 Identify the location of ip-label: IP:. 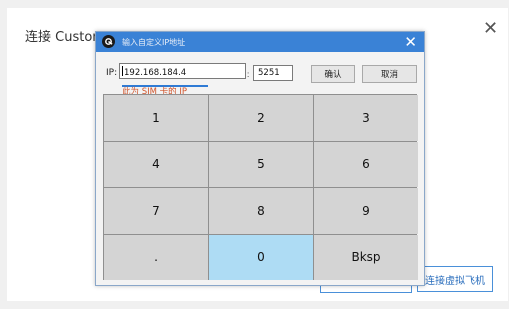
(112, 73).